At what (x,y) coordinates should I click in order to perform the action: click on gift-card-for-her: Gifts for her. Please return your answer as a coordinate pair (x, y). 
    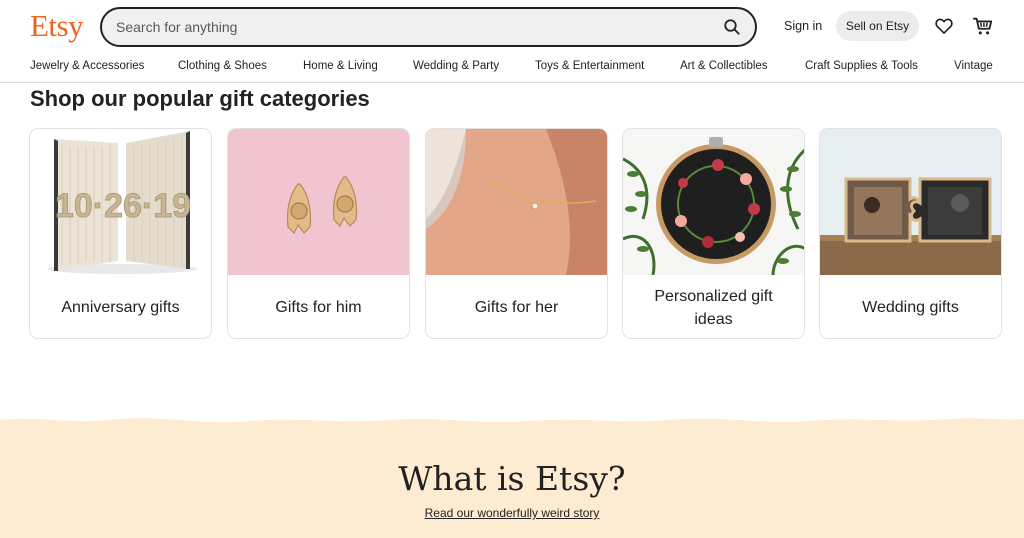
    Looking at the image, I should click on (516, 233).